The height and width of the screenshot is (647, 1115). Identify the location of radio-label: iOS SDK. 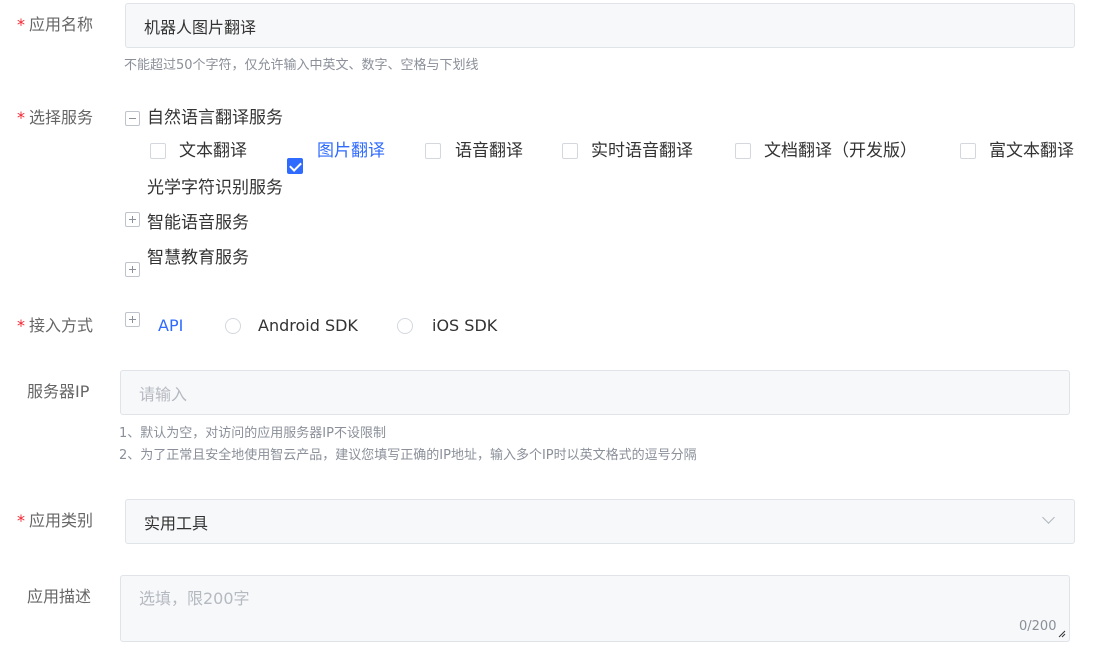
(464, 326).